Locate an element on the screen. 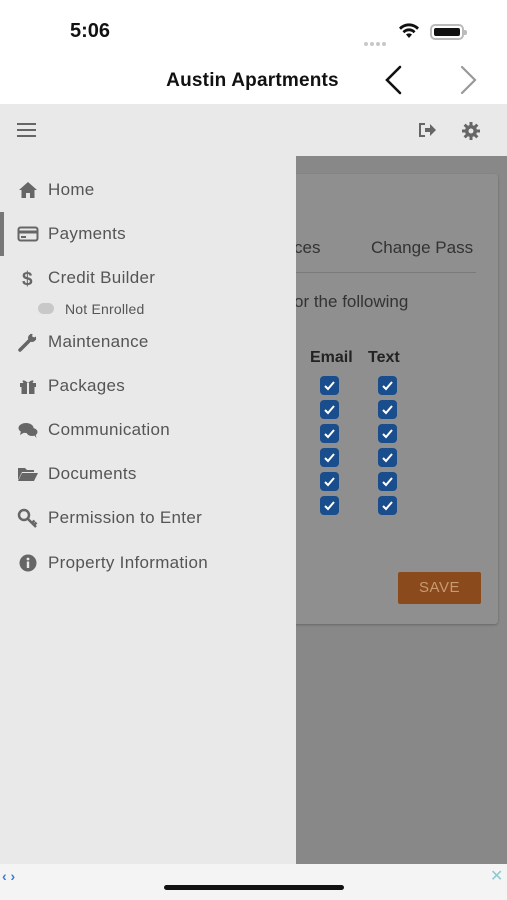 This screenshot has width=507, height=900. drawer-item-payments: Payments is located at coordinates (148, 234).